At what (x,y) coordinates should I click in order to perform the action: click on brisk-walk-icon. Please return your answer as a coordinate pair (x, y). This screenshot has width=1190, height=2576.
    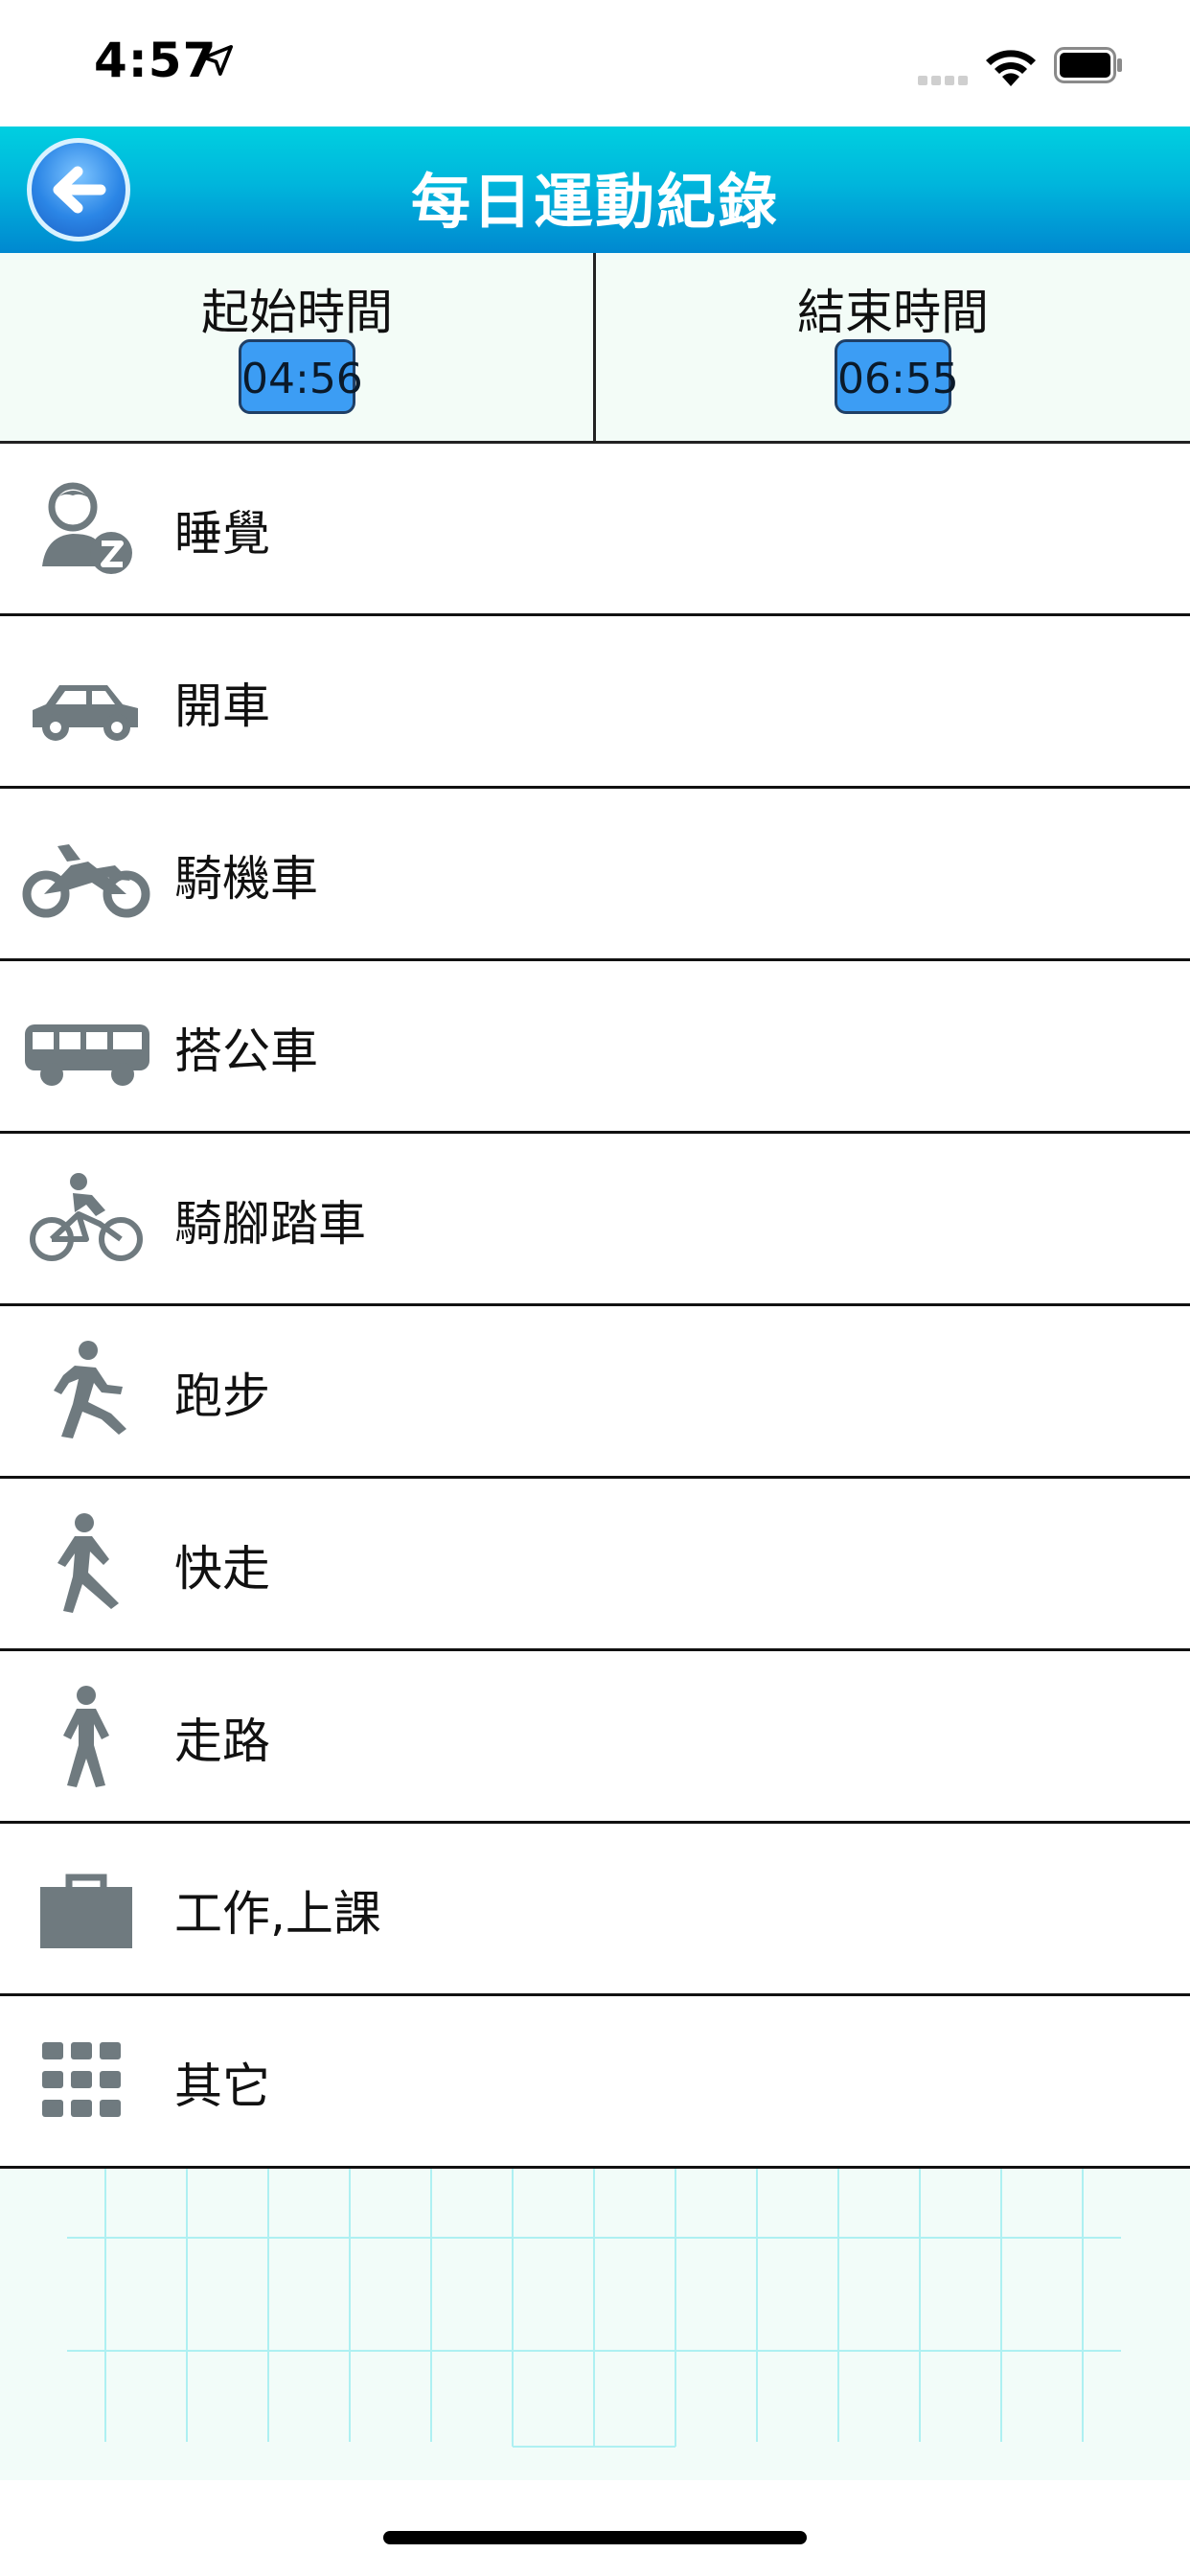
    Looking at the image, I should click on (88, 1563).